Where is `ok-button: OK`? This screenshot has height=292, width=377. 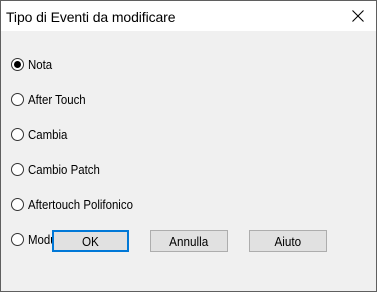 ok-button: OK is located at coordinates (90, 241).